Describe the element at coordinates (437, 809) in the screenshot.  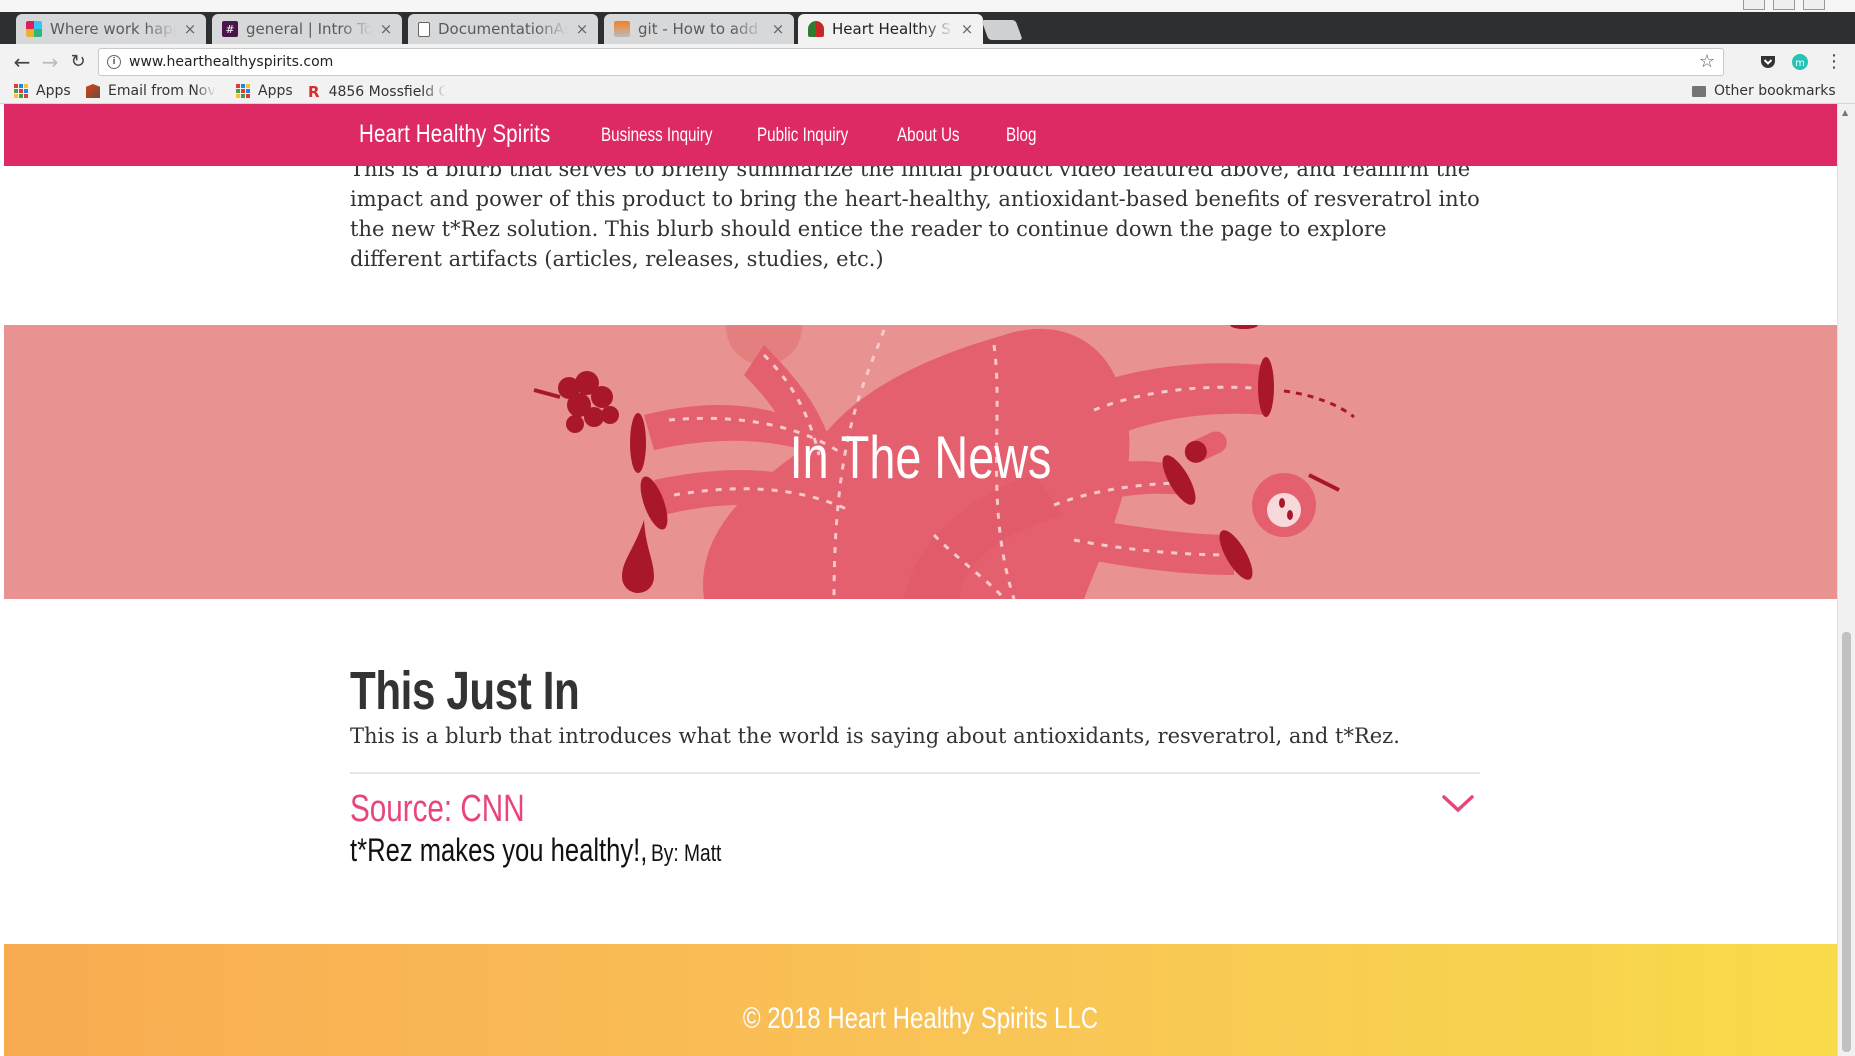
I see `article-source: Source: CNN` at that location.